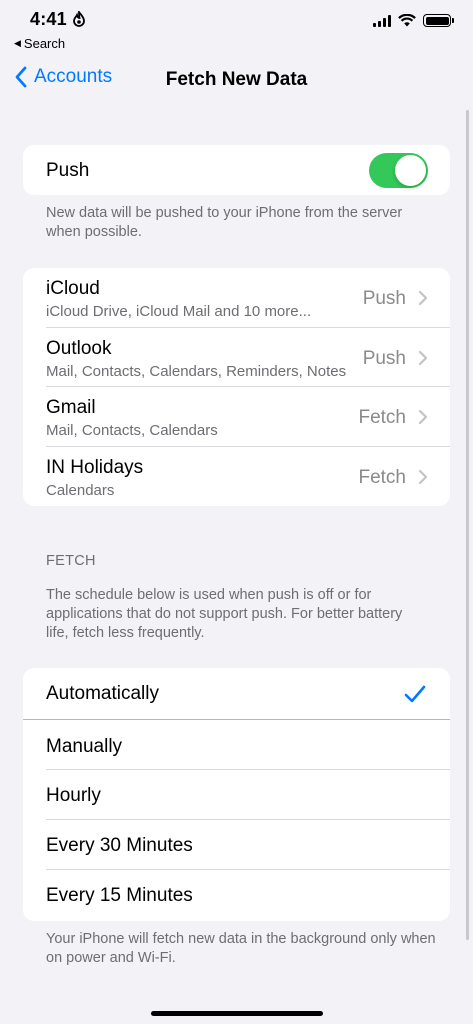  I want to click on push-label: Push, so click(68, 170).